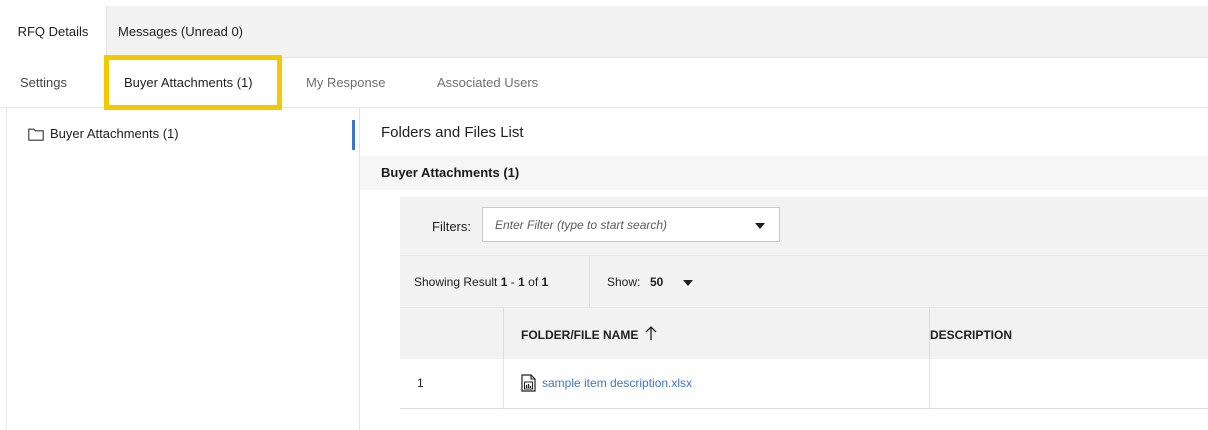 This screenshot has height=430, width=1208. What do you see at coordinates (656, 282) in the screenshot?
I see `page-size-select: 50` at bounding box center [656, 282].